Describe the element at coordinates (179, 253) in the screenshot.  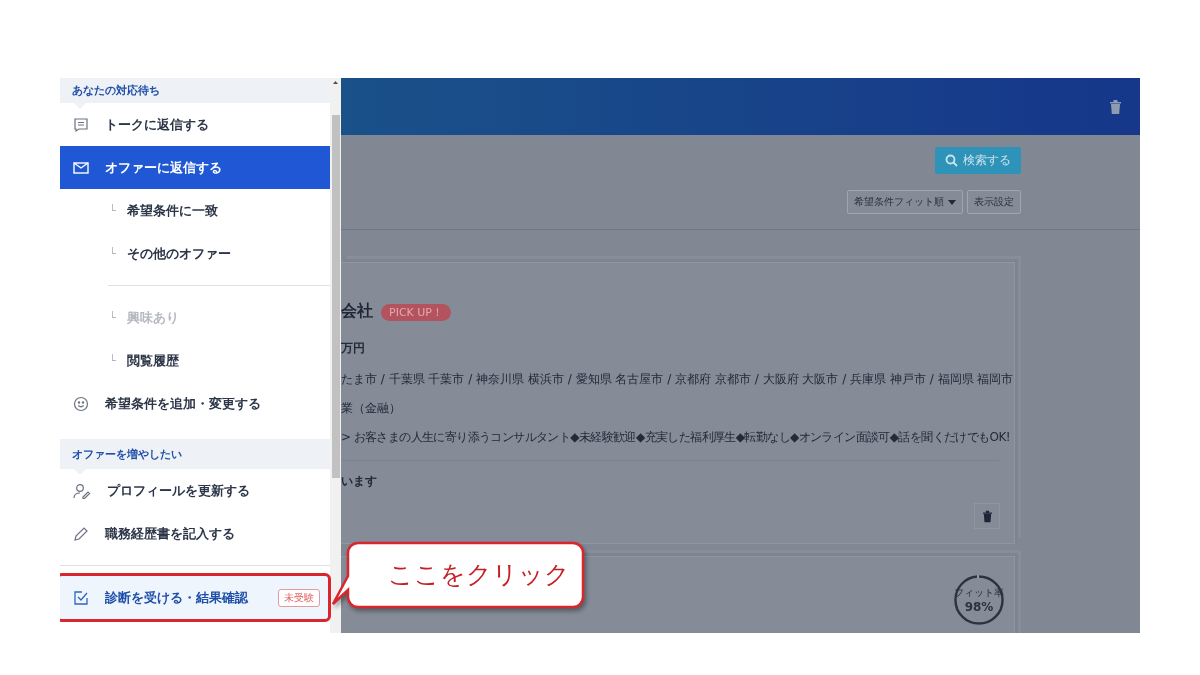
I see `subitem-label: その他のオファー` at that location.